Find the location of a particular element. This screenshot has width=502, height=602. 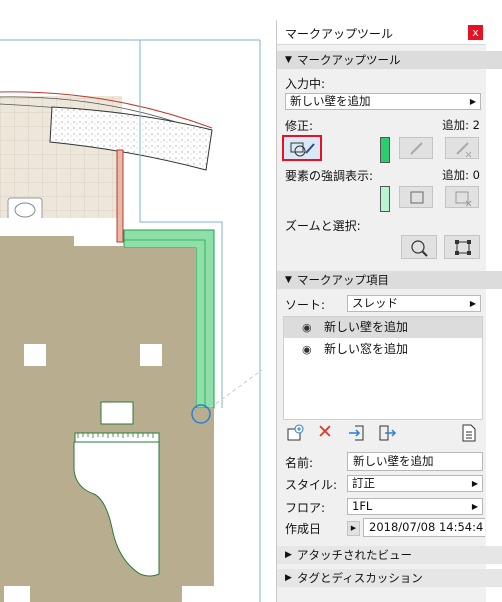

select-element-icon is located at coordinates (417, 197).